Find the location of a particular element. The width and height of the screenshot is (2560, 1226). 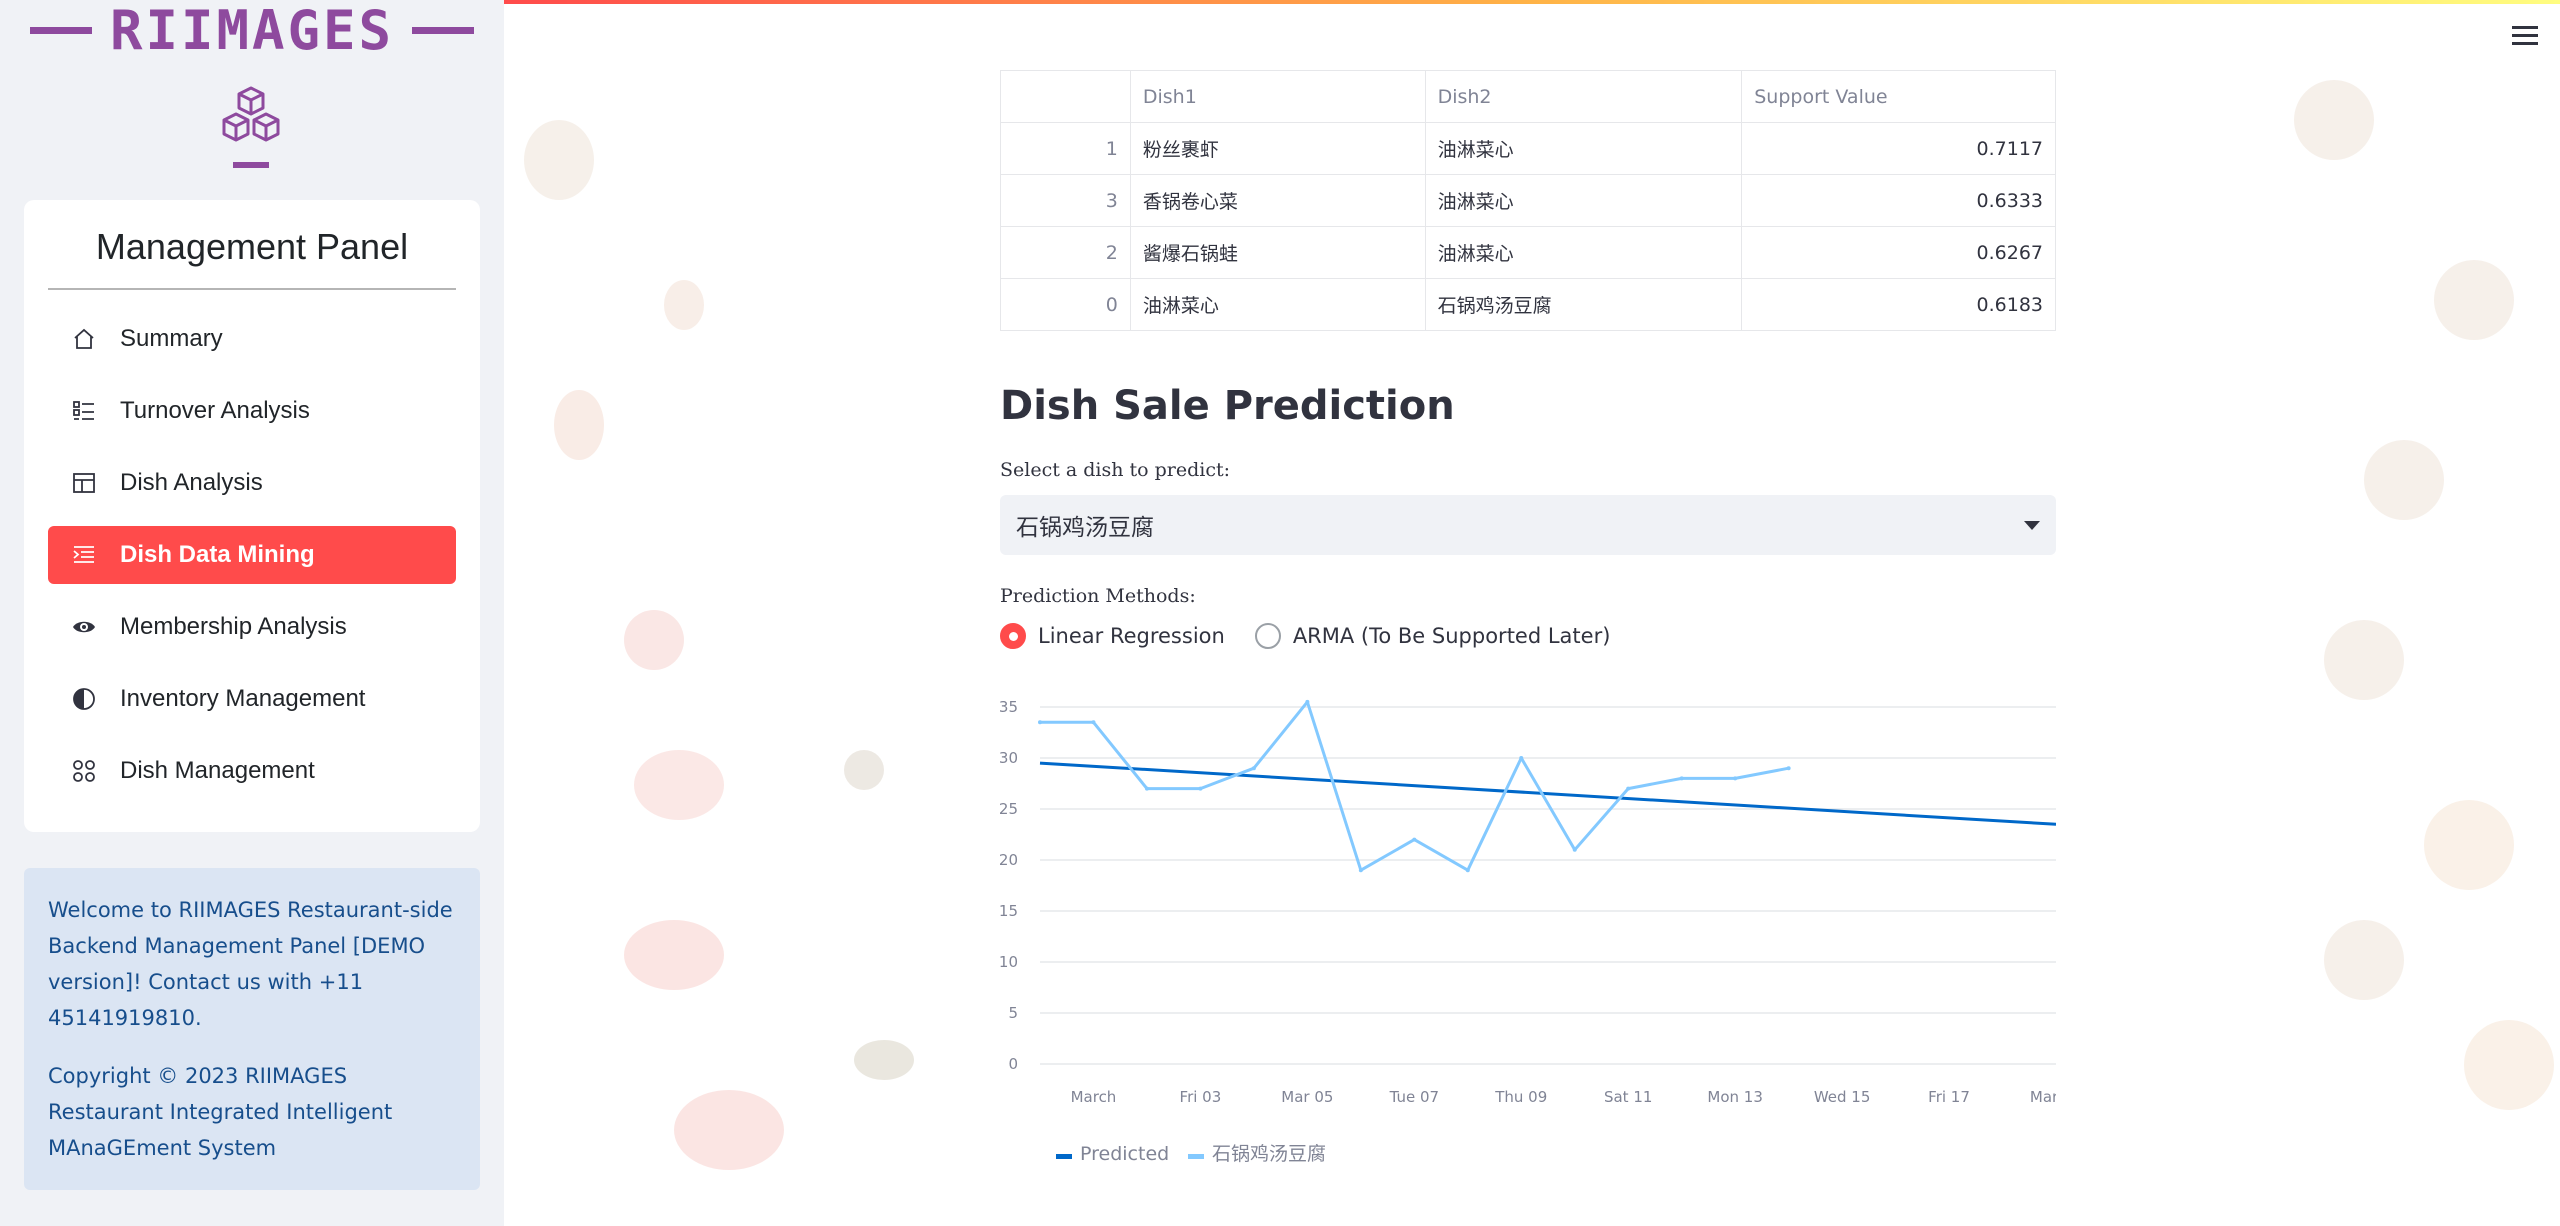

dish-select-value: 石锅鸡汤豆腐 is located at coordinates (1085, 528).